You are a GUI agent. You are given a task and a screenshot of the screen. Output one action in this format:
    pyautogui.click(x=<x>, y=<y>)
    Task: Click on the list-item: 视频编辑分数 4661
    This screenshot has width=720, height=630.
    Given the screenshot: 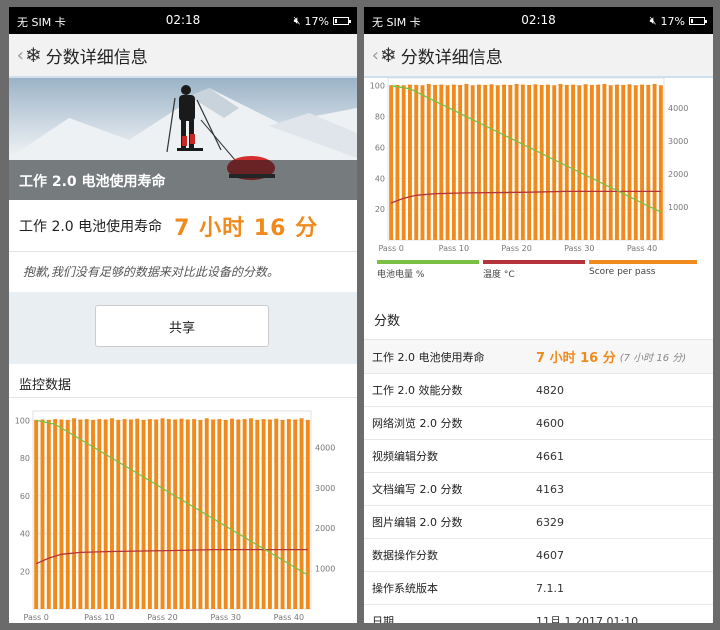 What is the action you would take?
    pyautogui.click(x=538, y=456)
    